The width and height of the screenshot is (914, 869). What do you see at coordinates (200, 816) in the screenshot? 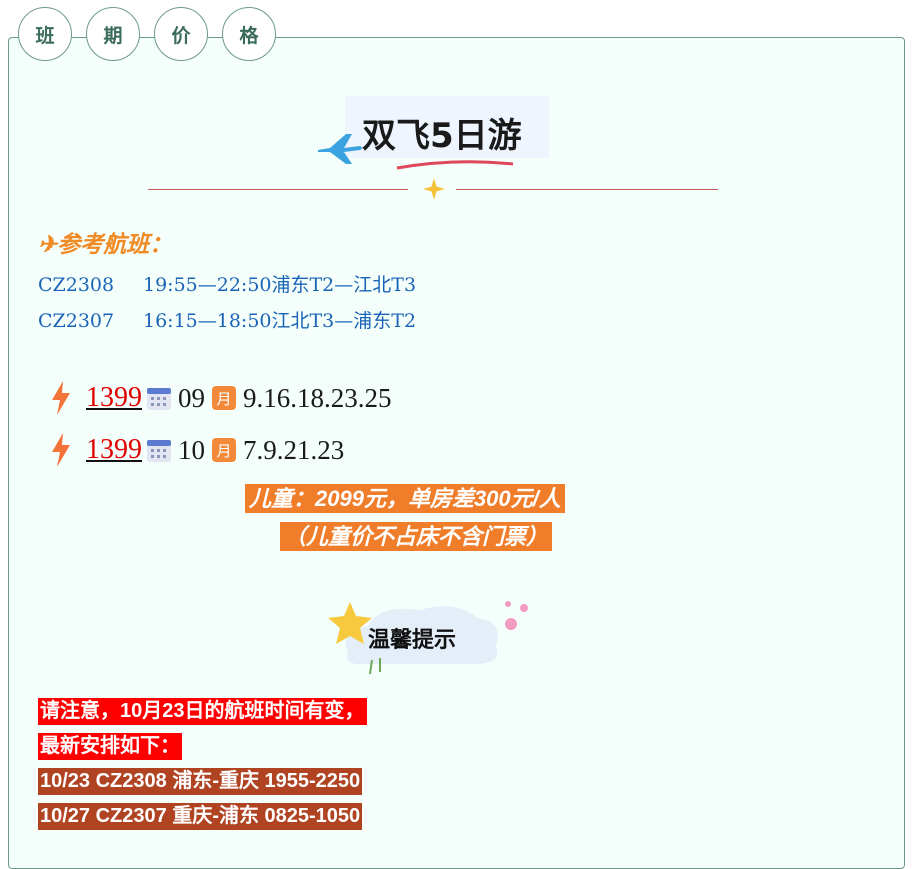
I see `notice-line: 10/27 CZ2307 重庆-浦东 0825-1050` at bounding box center [200, 816].